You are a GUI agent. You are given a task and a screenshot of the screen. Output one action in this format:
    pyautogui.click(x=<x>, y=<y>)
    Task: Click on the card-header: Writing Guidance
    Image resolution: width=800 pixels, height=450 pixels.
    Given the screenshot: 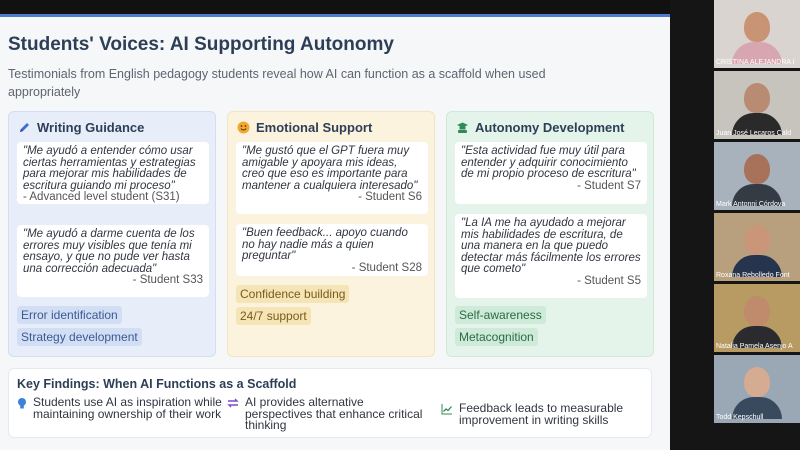 What is the action you would take?
    pyautogui.click(x=80, y=127)
    